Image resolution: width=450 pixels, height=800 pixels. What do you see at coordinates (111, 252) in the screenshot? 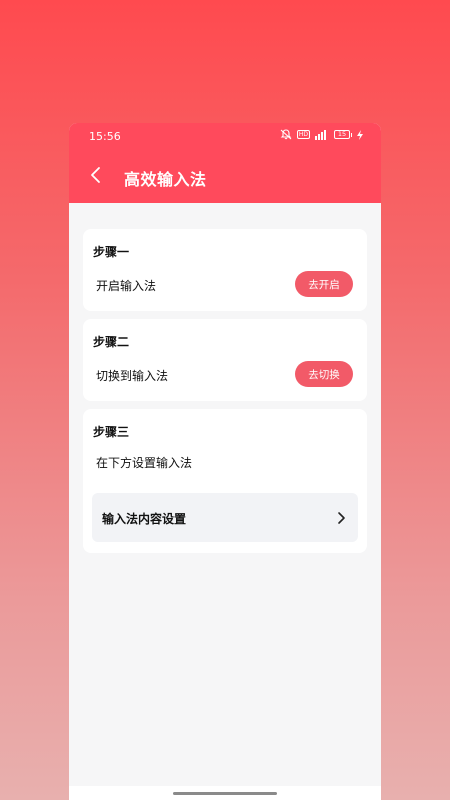
I see `step-1-title: 步骤一` at bounding box center [111, 252].